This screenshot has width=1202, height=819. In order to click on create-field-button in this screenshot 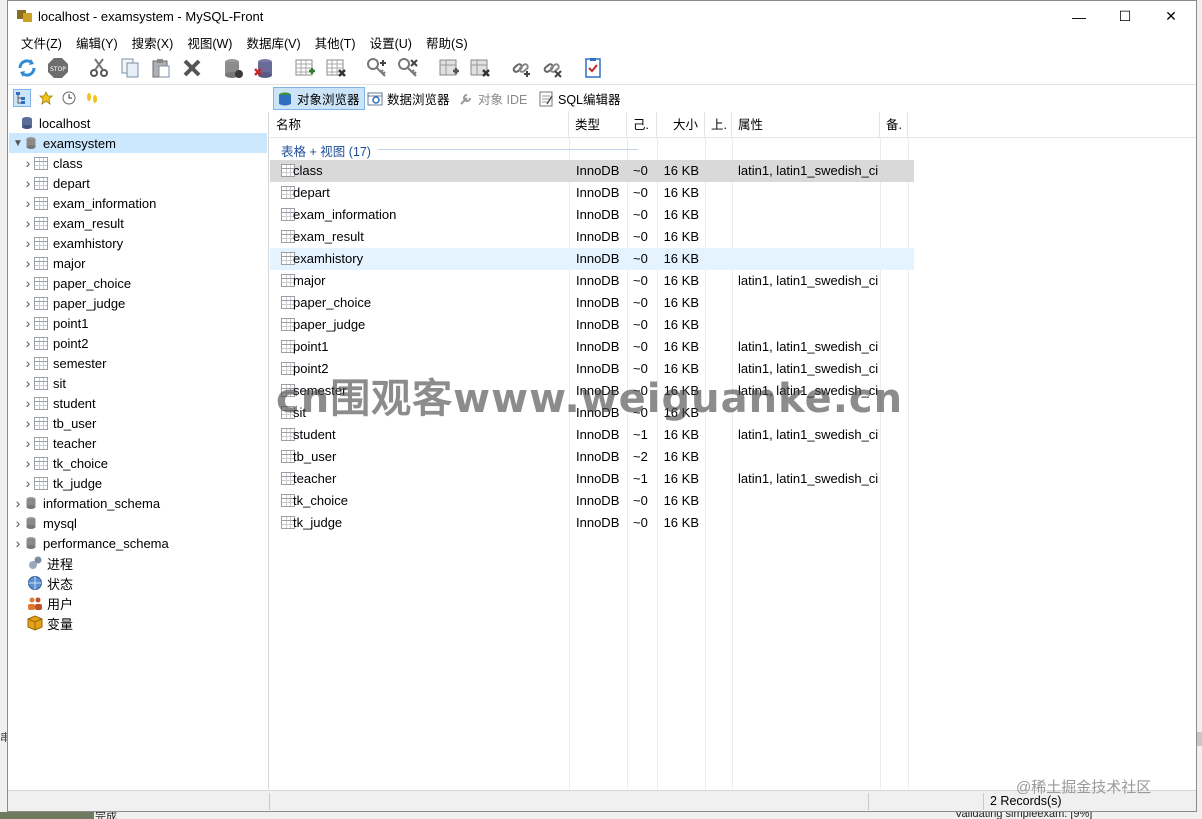, I will do `click(448, 68)`.